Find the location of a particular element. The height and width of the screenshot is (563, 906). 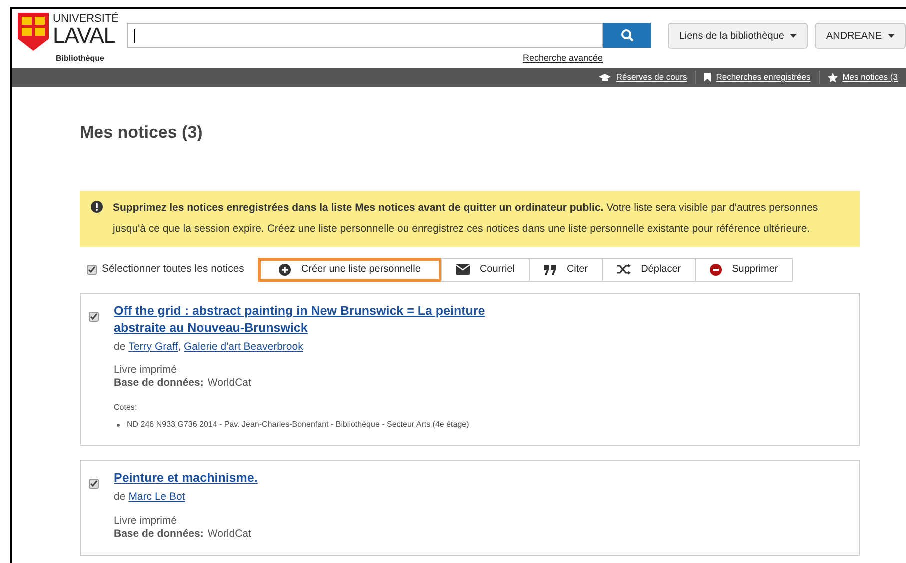

shuffle-icon is located at coordinates (624, 269).